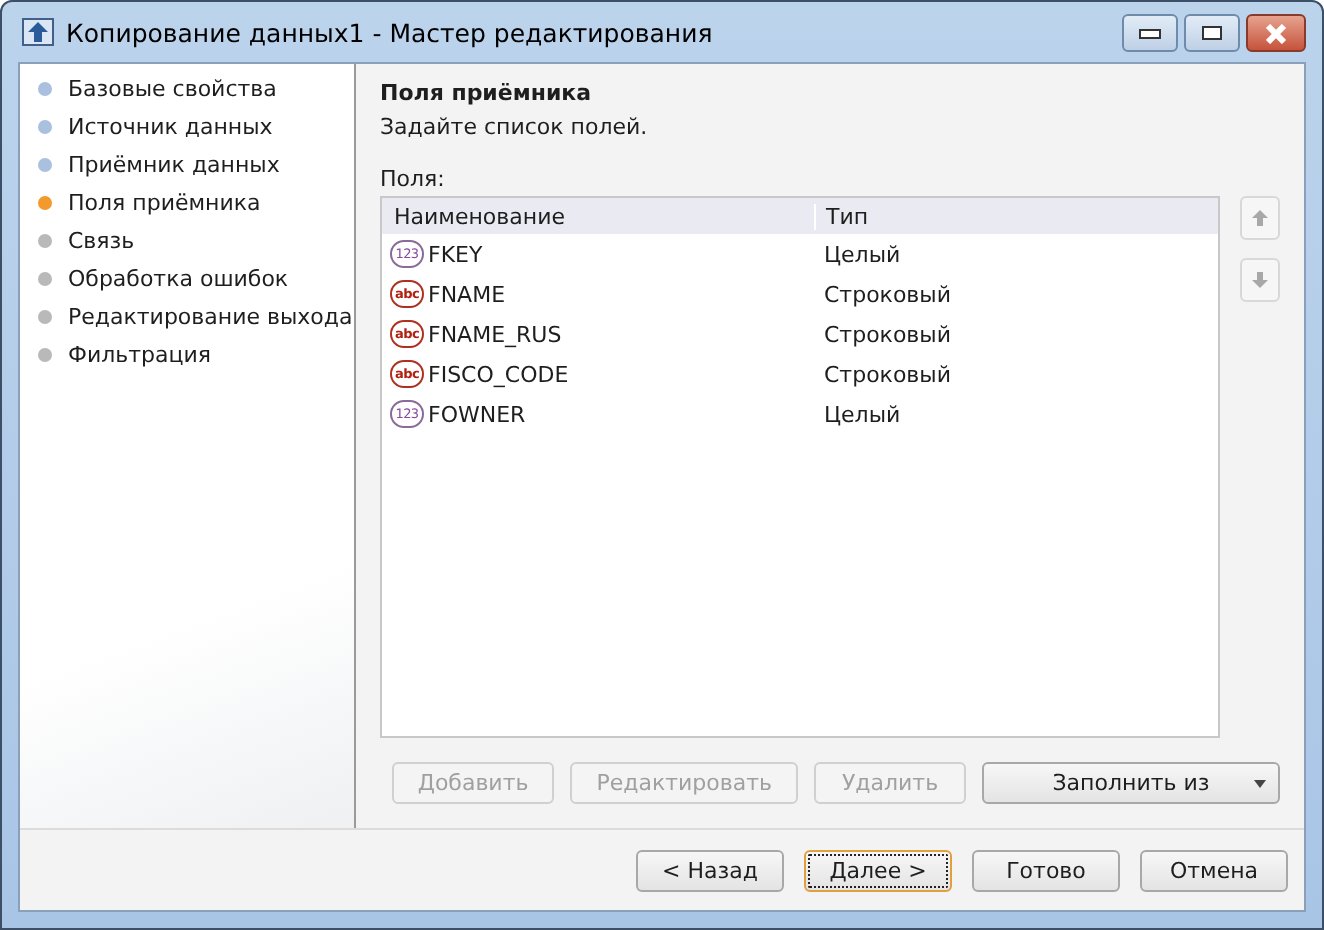  I want to click on down-arrow-icon, so click(1260, 280).